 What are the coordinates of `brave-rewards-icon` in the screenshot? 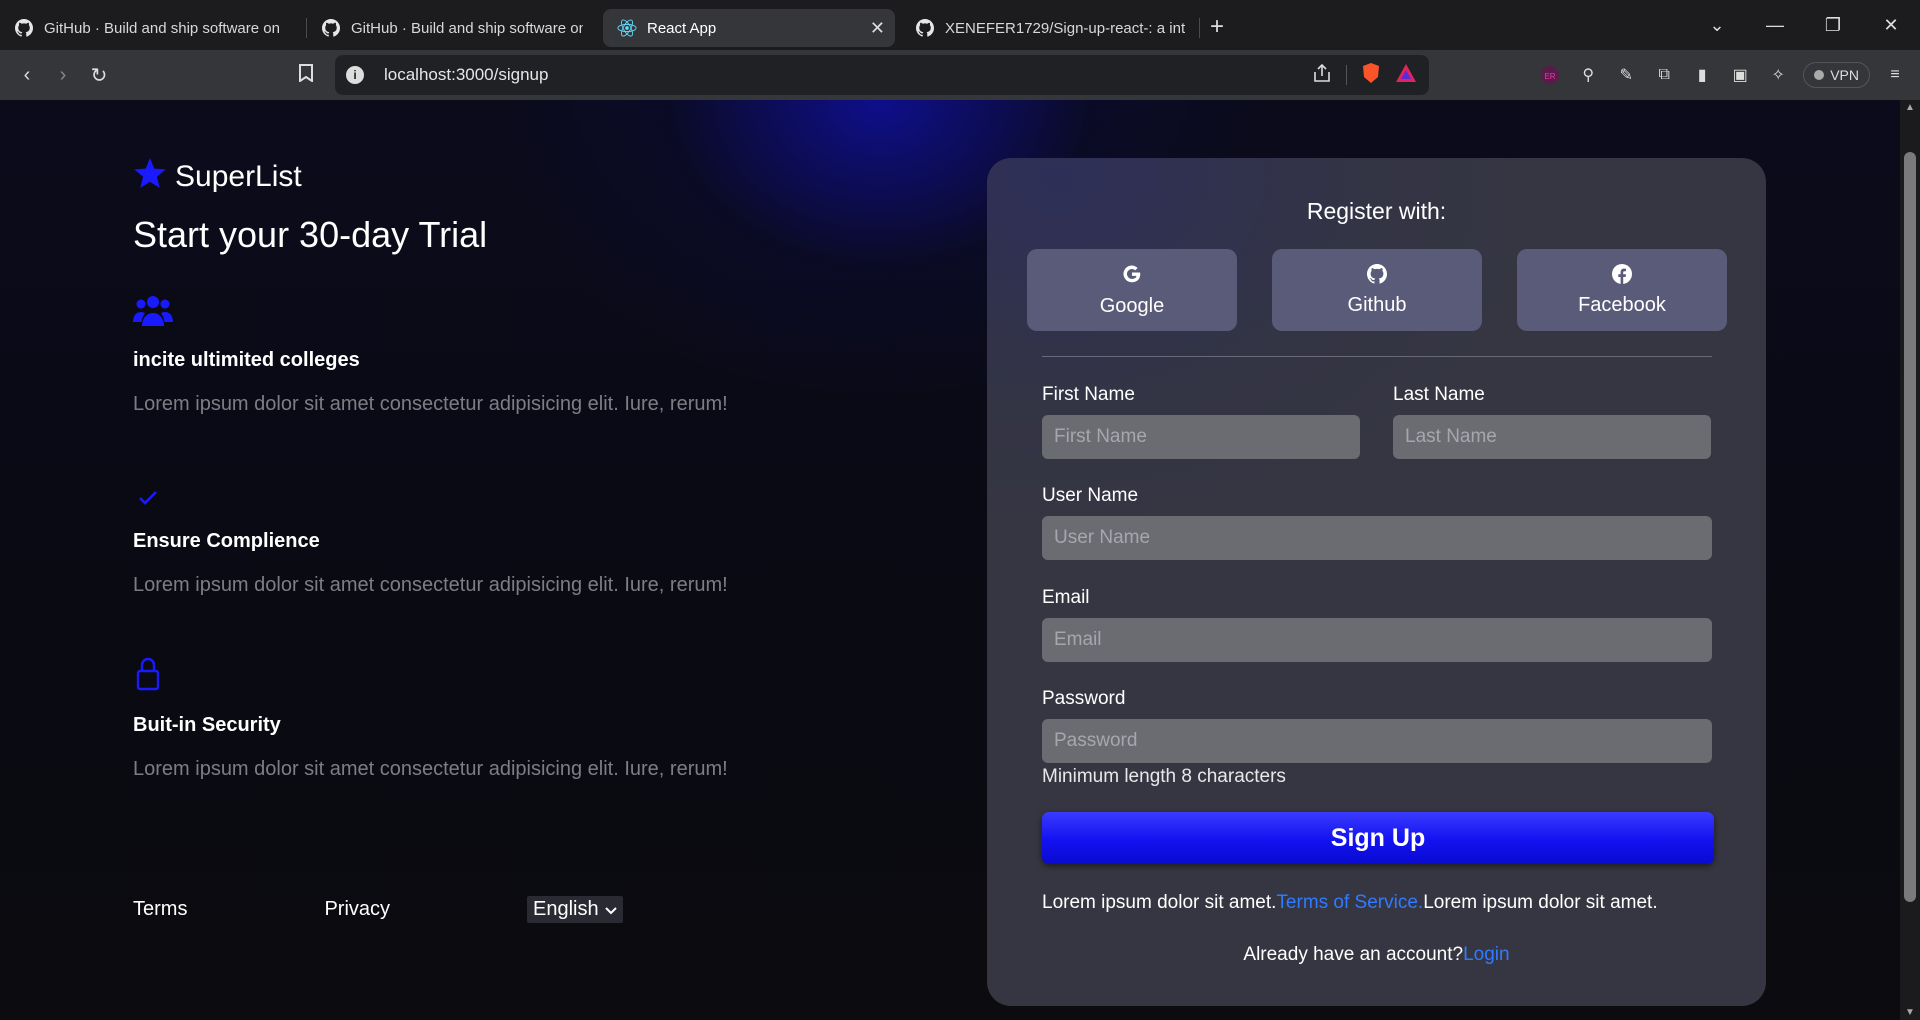 It's located at (1406, 75).